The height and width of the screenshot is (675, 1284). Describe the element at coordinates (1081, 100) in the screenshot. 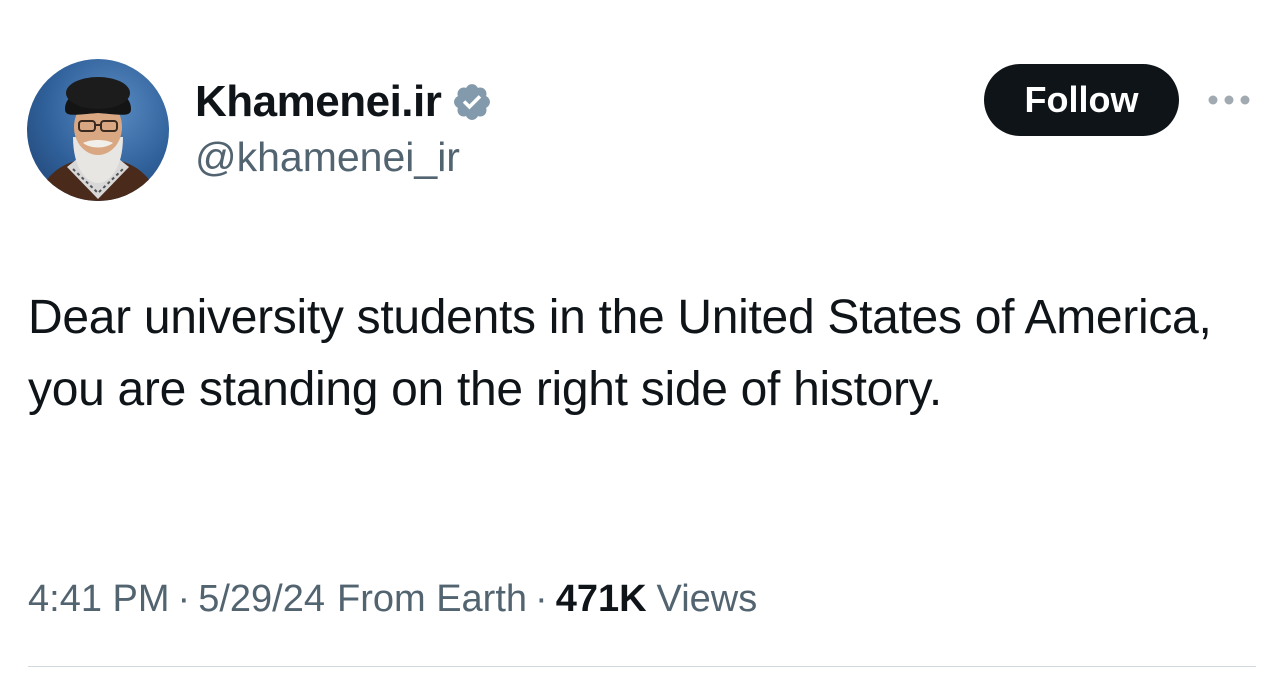

I see `follow-button: Follow` at that location.